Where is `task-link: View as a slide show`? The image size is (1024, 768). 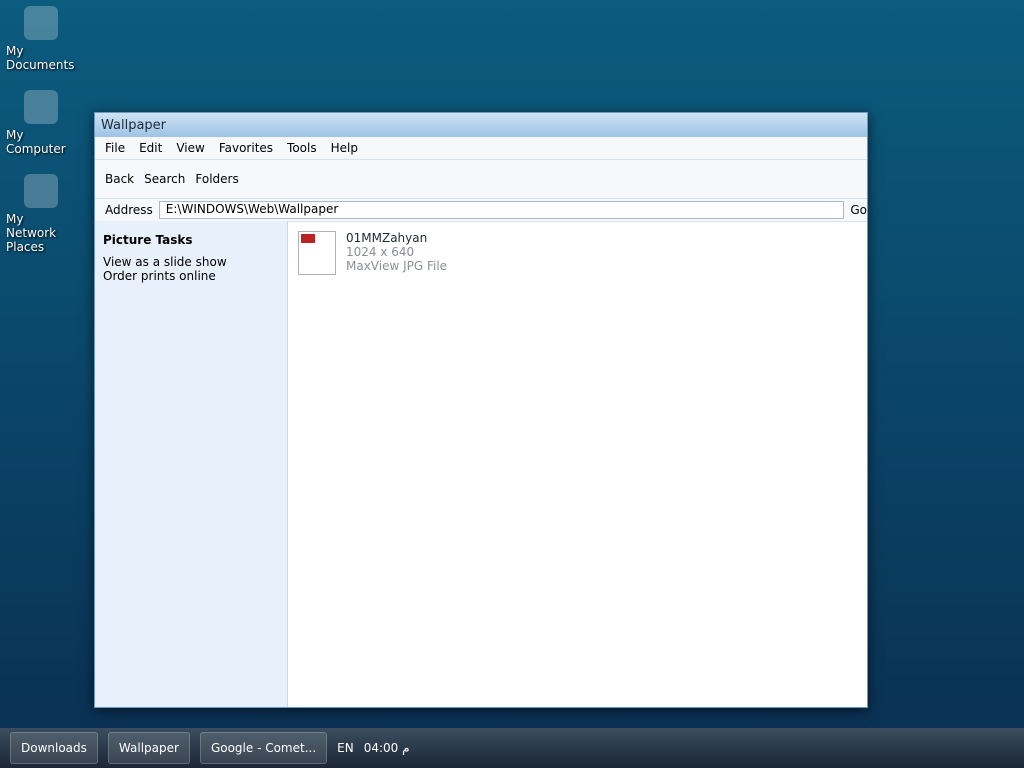 task-link: View as a slide show is located at coordinates (191, 262).